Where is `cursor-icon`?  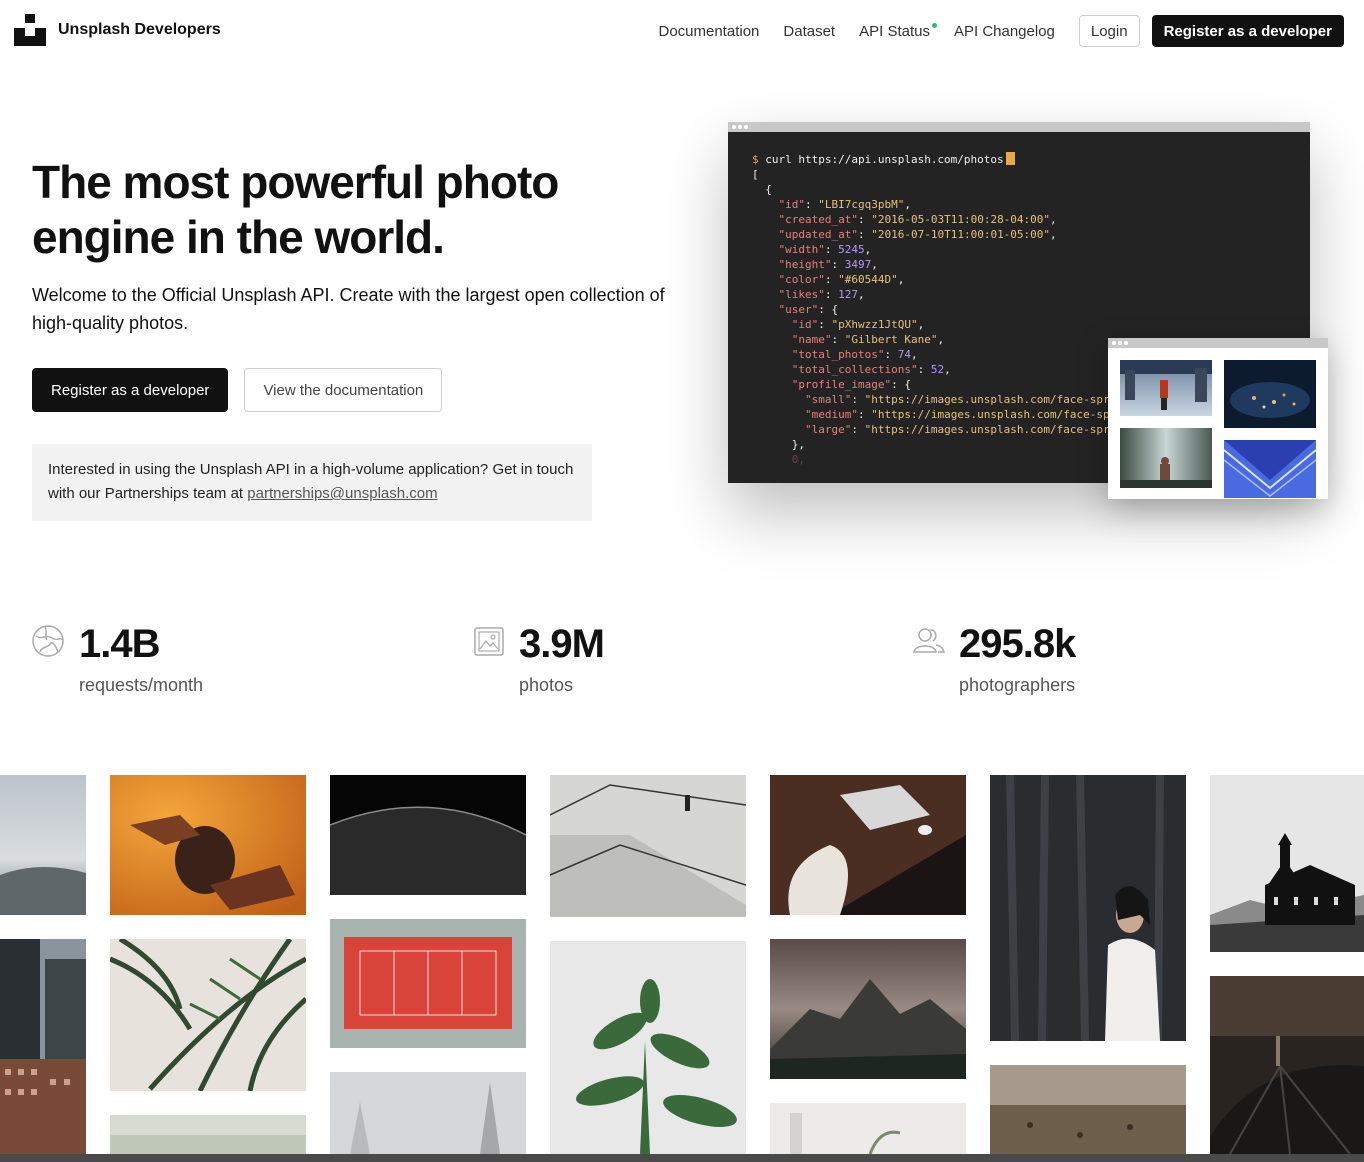
cursor-icon is located at coordinates (1010, 158).